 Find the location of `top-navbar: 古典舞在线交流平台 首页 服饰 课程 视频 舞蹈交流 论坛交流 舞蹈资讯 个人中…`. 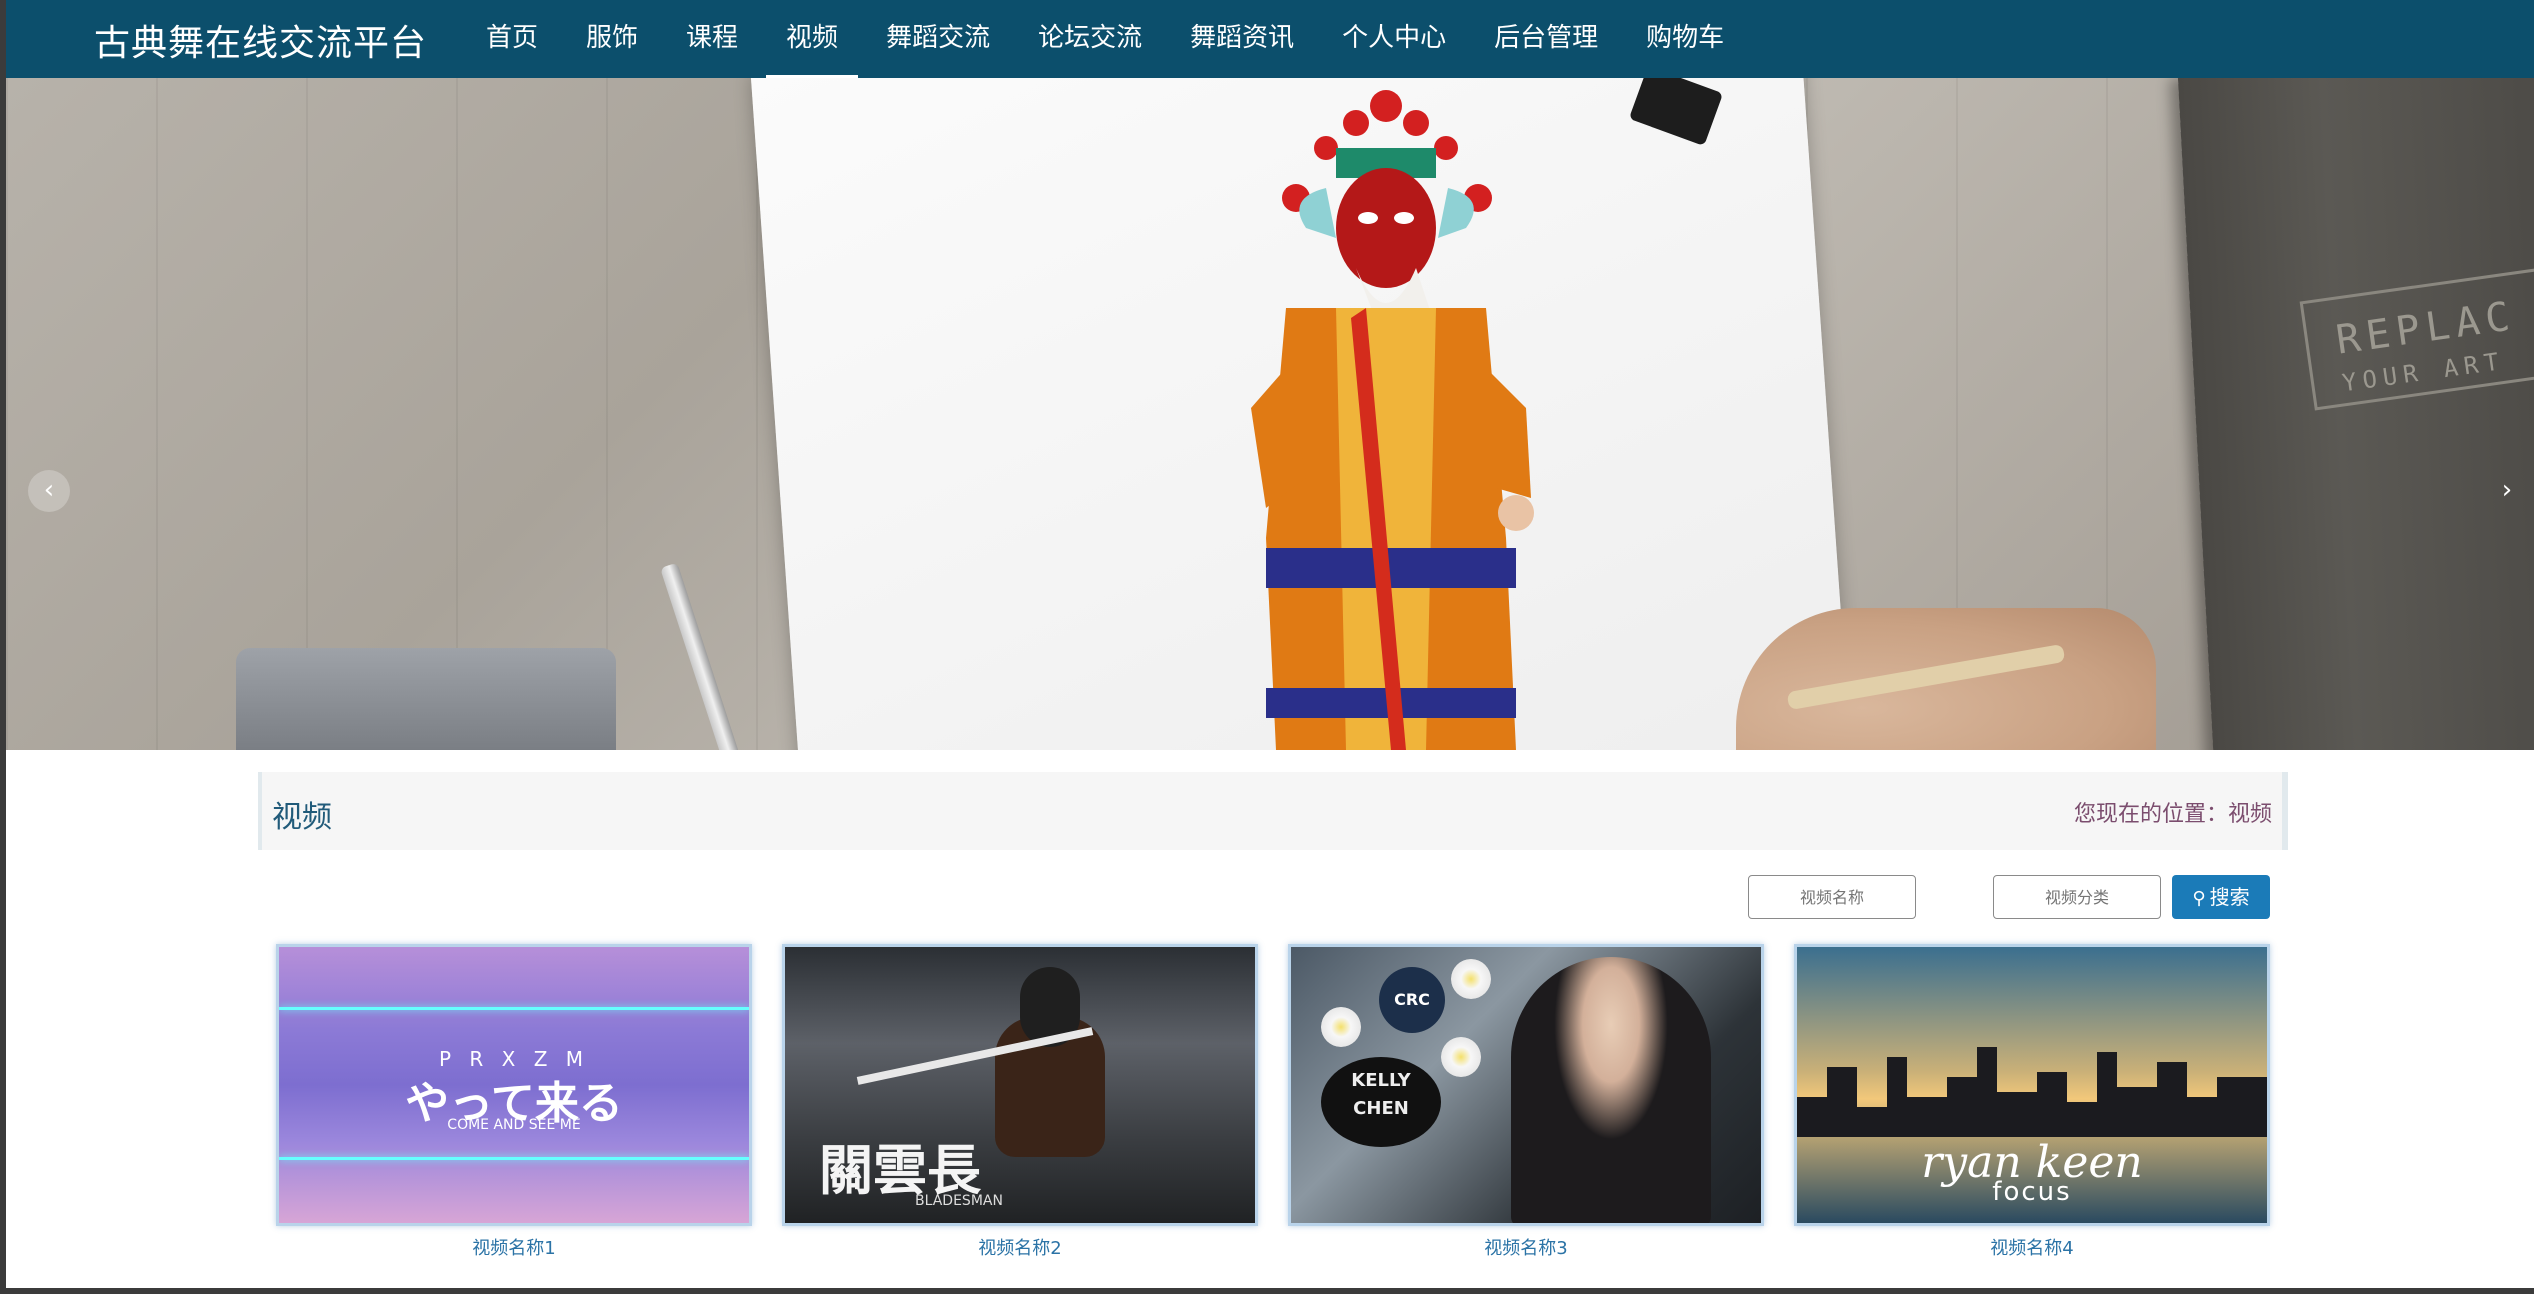

top-navbar: 古典舞在线交流平台 首页 服饰 课程 视频 舞蹈交流 论坛交流 舞蹈资讯 个人中… is located at coordinates (1270, 39).